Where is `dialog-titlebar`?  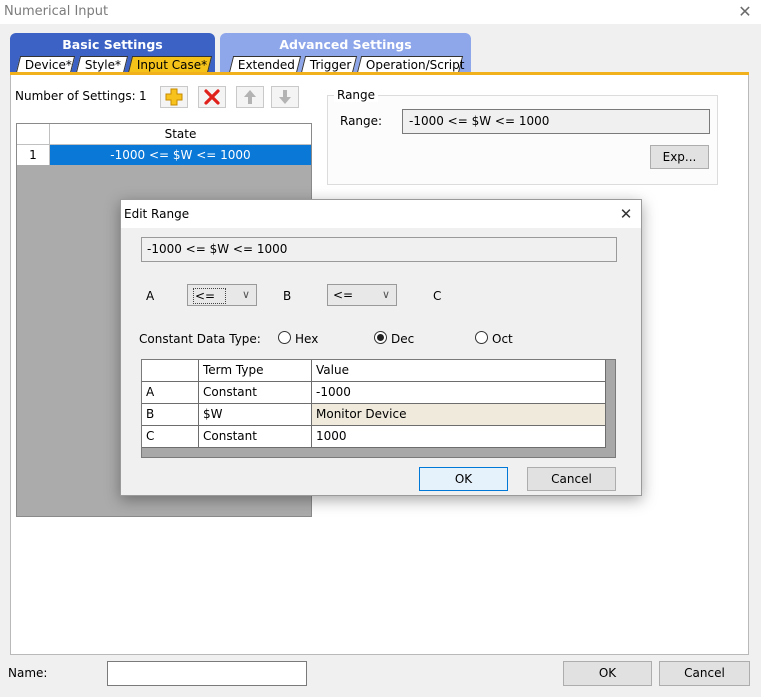 dialog-titlebar is located at coordinates (381, 214).